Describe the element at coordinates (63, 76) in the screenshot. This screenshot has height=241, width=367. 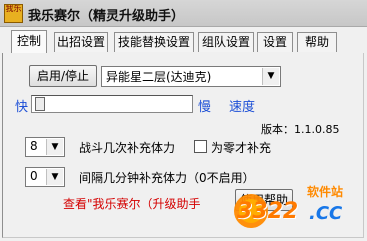
I see `start-stop-button: 启用/停止` at that location.